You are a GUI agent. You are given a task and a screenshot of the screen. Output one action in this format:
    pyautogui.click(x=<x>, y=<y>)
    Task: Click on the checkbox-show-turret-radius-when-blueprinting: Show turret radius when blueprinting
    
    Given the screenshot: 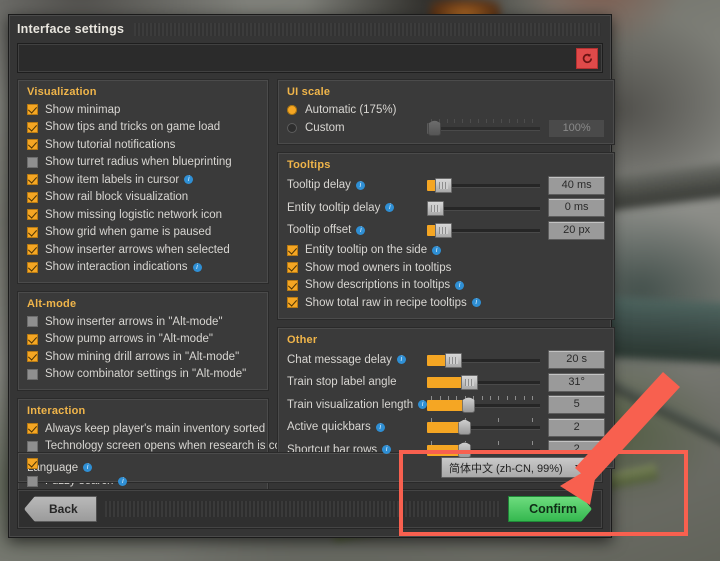 What is the action you would take?
    pyautogui.click(x=143, y=163)
    